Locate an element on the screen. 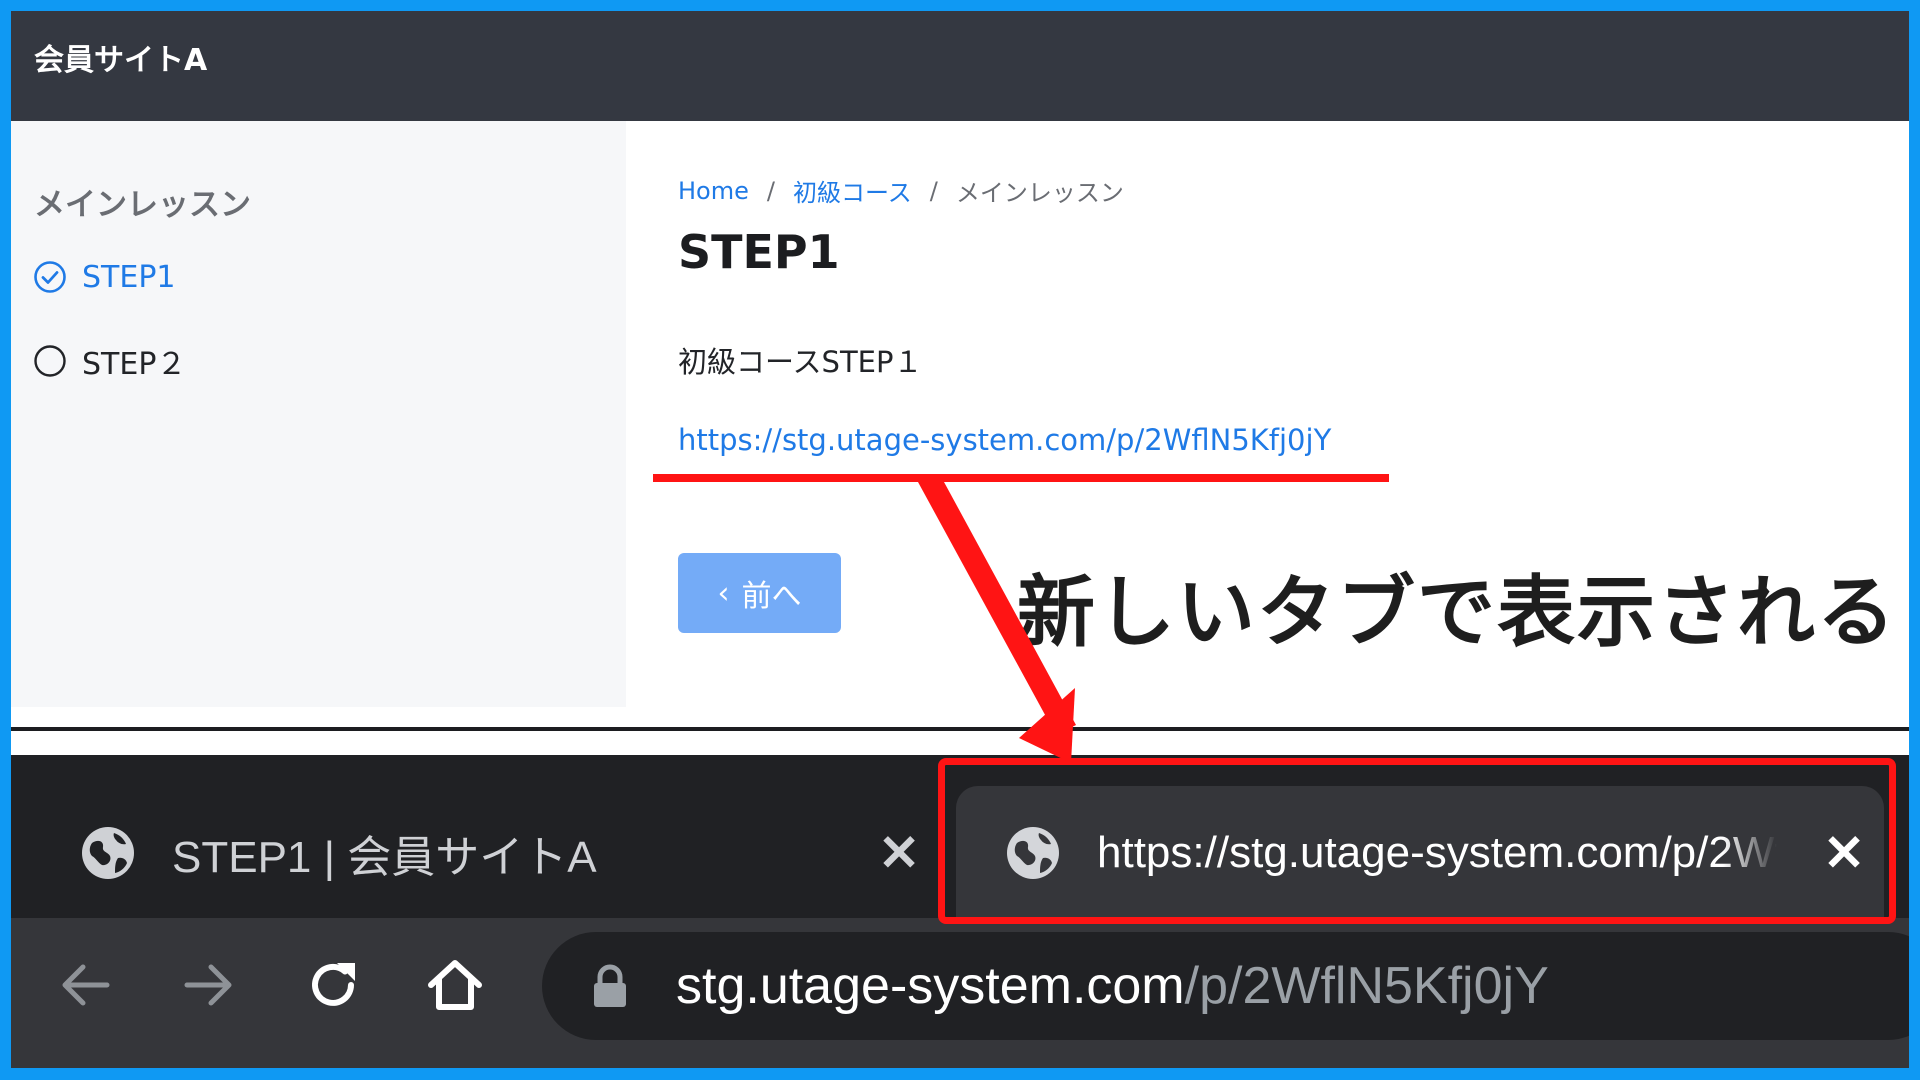 The height and width of the screenshot is (1080, 1920). sidebar-item-step1: STEP1 is located at coordinates (104, 277).